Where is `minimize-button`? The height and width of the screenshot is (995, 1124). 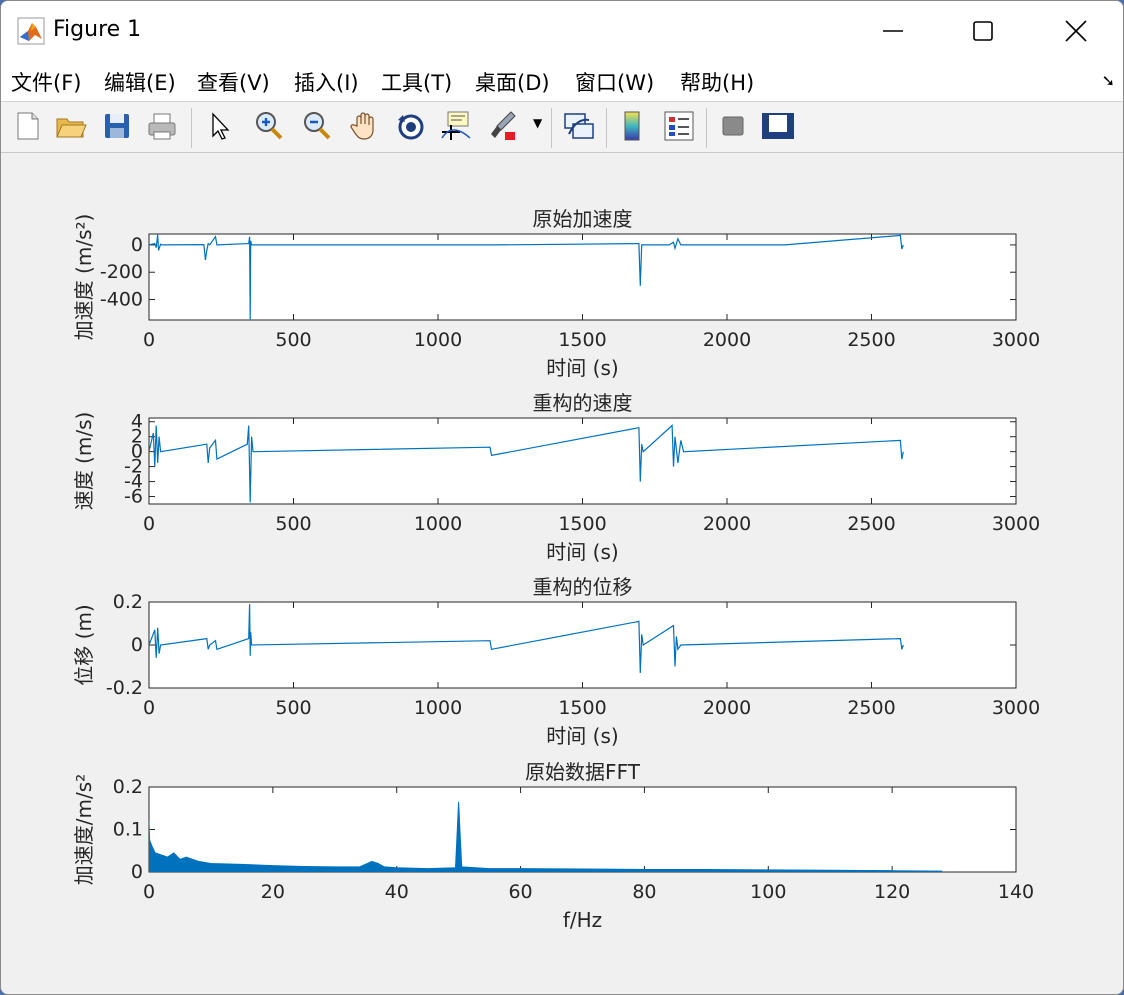 minimize-button is located at coordinates (893, 31).